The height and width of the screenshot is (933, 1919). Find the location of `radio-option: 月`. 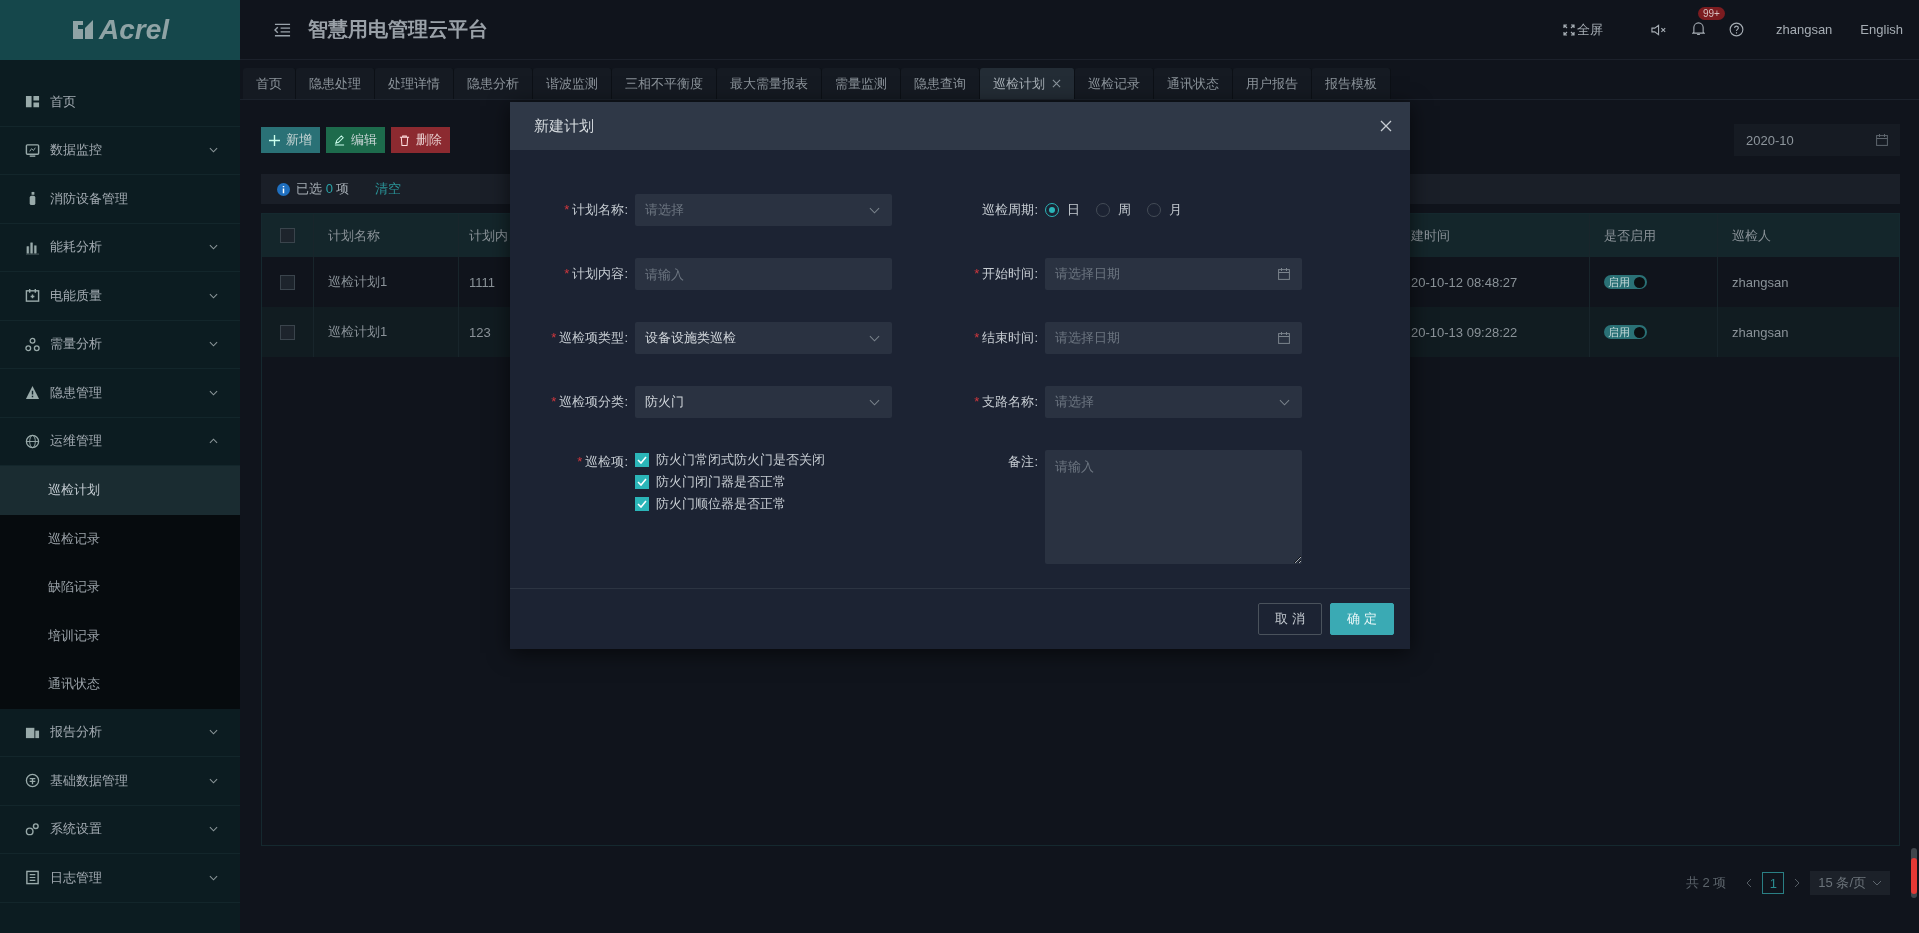

radio-option: 月 is located at coordinates (1164, 210).